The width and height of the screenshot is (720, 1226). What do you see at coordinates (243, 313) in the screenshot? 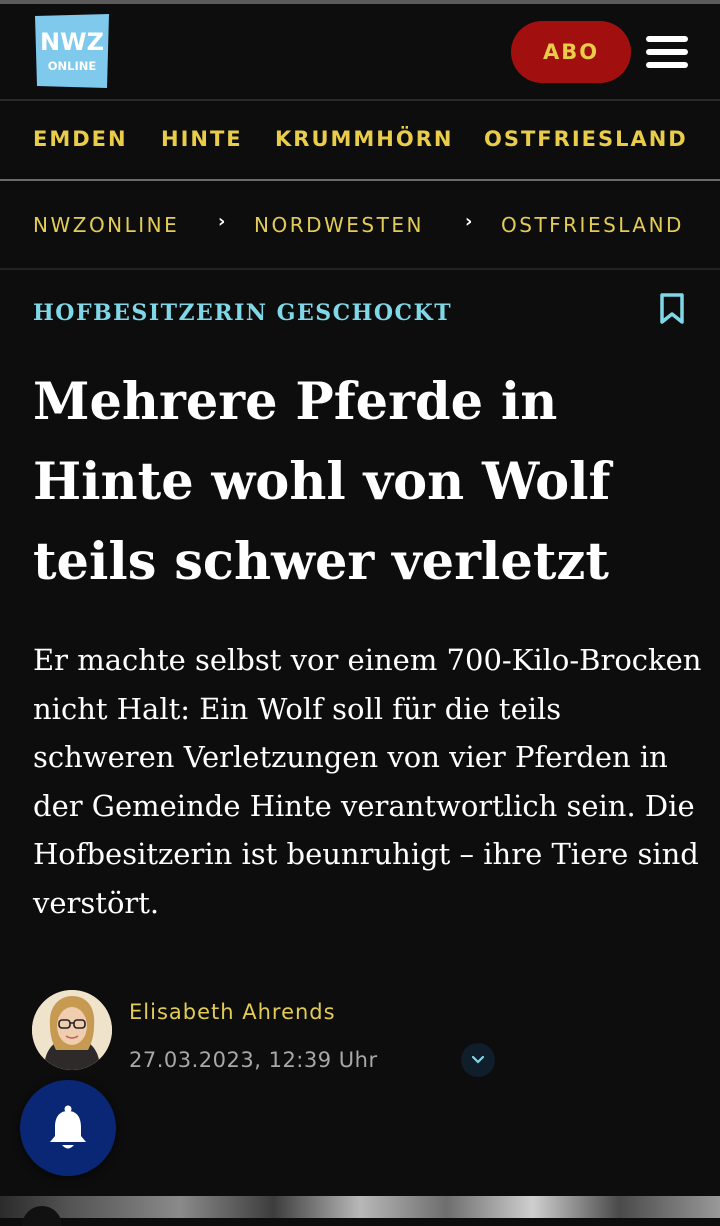
I see `article-kicker: HOFBESITZERIN GESCHOCKT` at bounding box center [243, 313].